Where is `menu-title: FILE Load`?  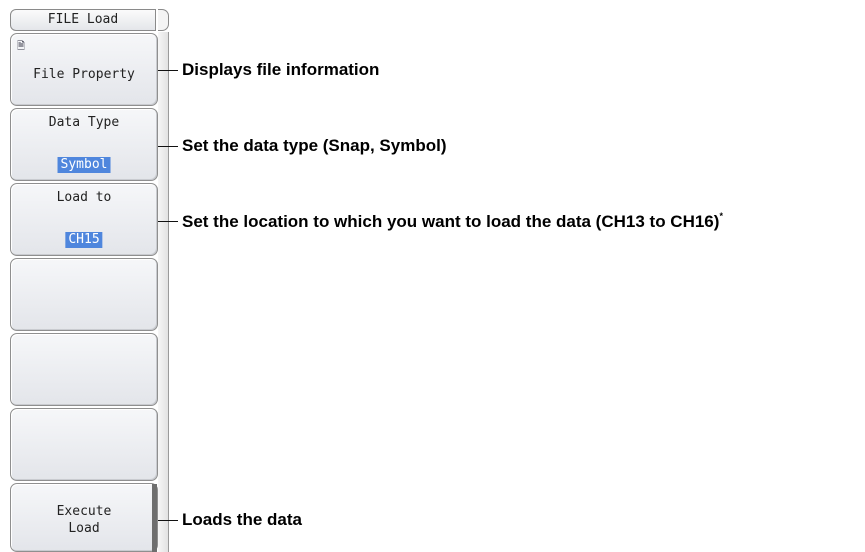 menu-title: FILE Load is located at coordinates (83, 20).